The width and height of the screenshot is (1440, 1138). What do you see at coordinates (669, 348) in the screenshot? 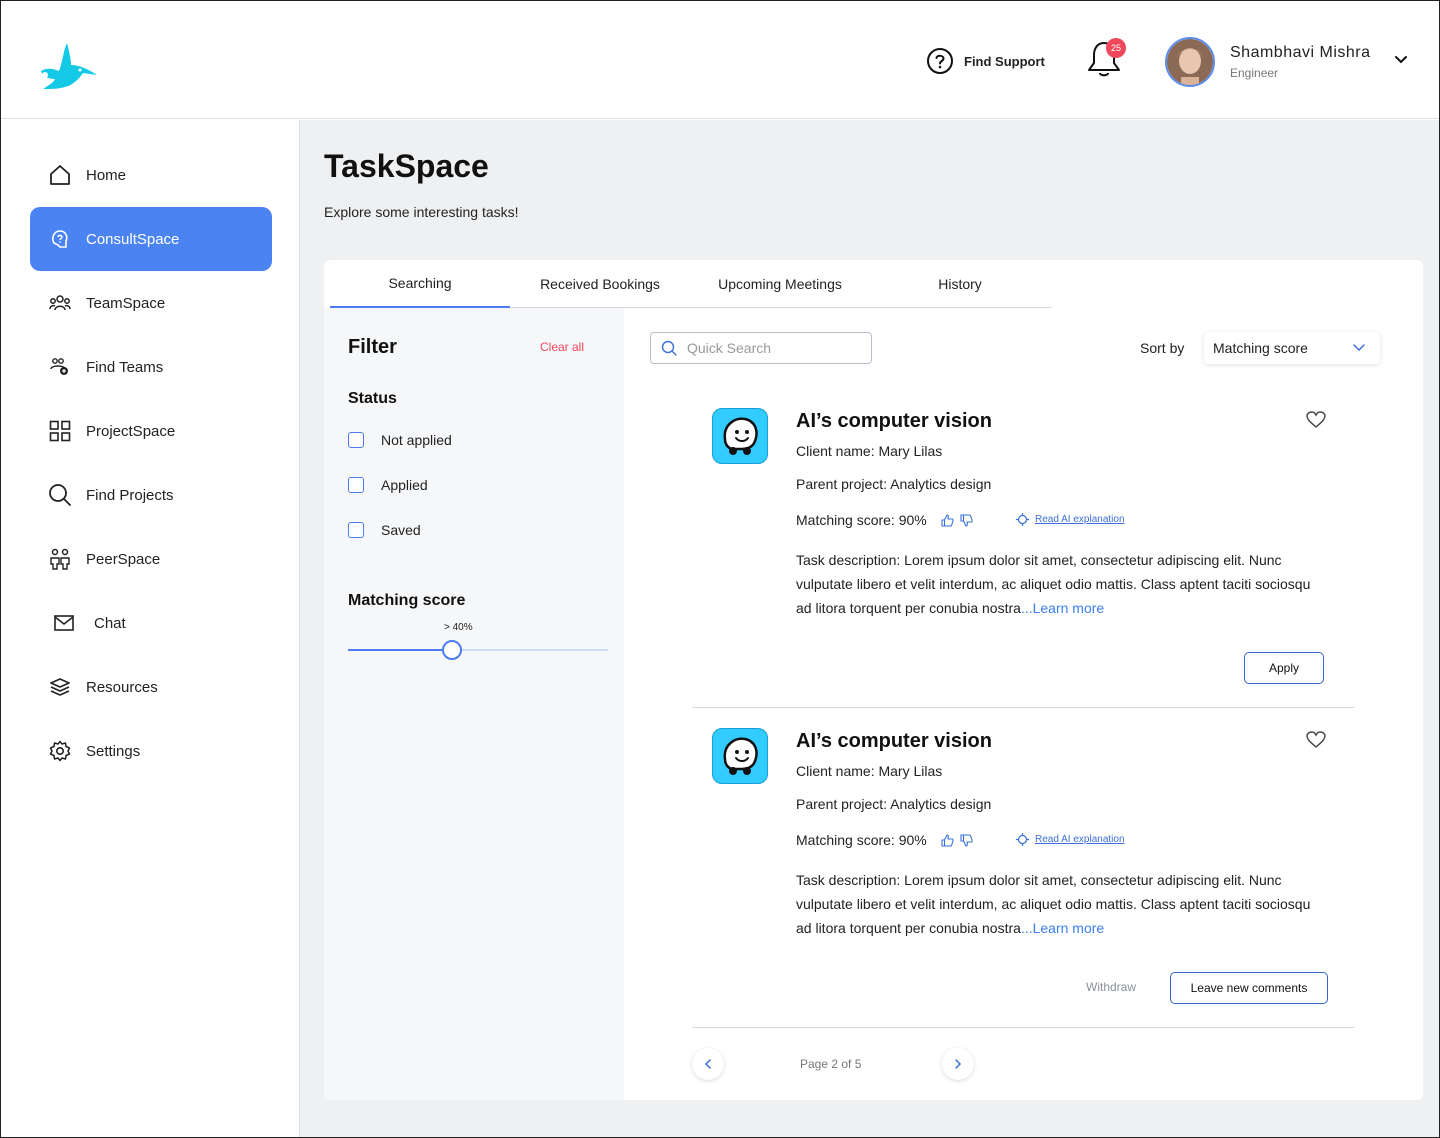
I see `search-icon` at bounding box center [669, 348].